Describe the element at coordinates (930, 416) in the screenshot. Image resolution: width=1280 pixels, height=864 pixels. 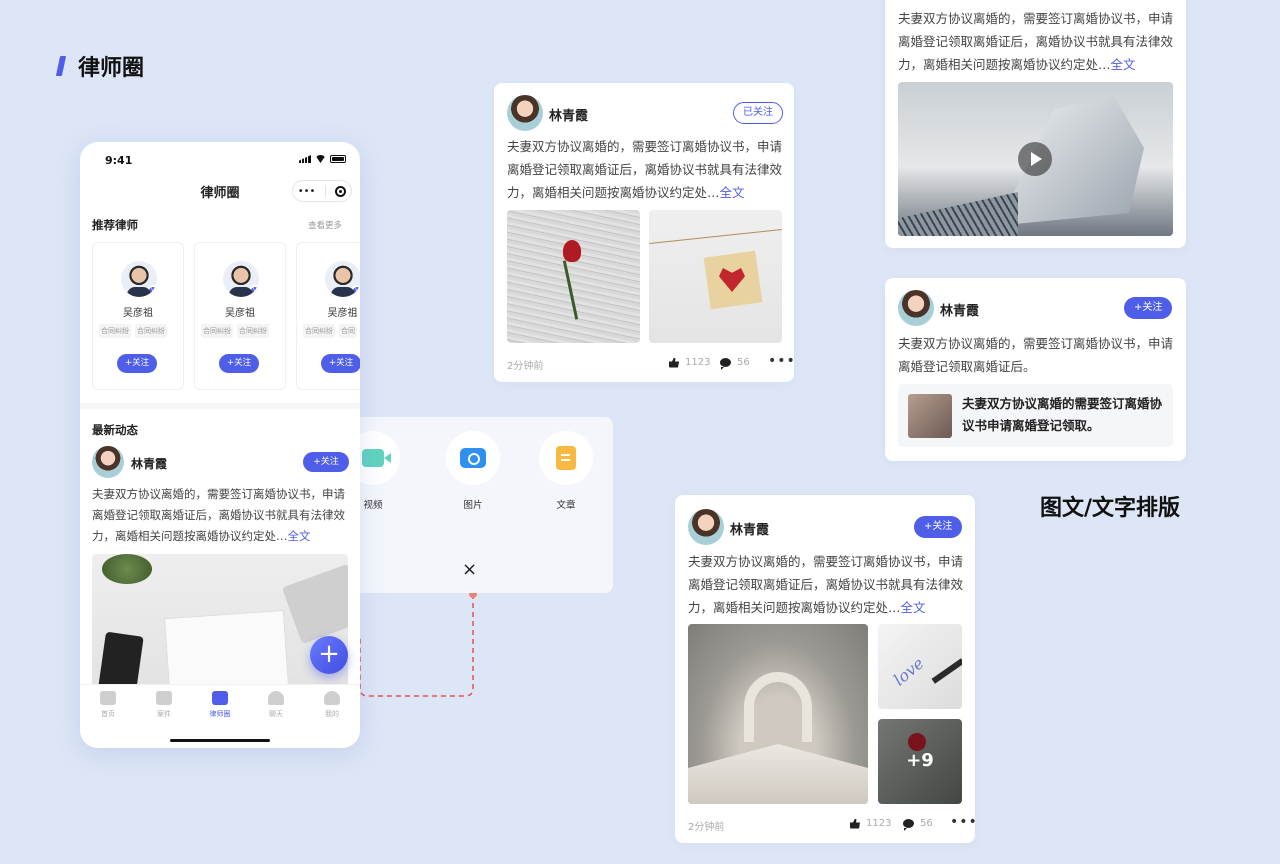
I see `link-thumbnail` at that location.